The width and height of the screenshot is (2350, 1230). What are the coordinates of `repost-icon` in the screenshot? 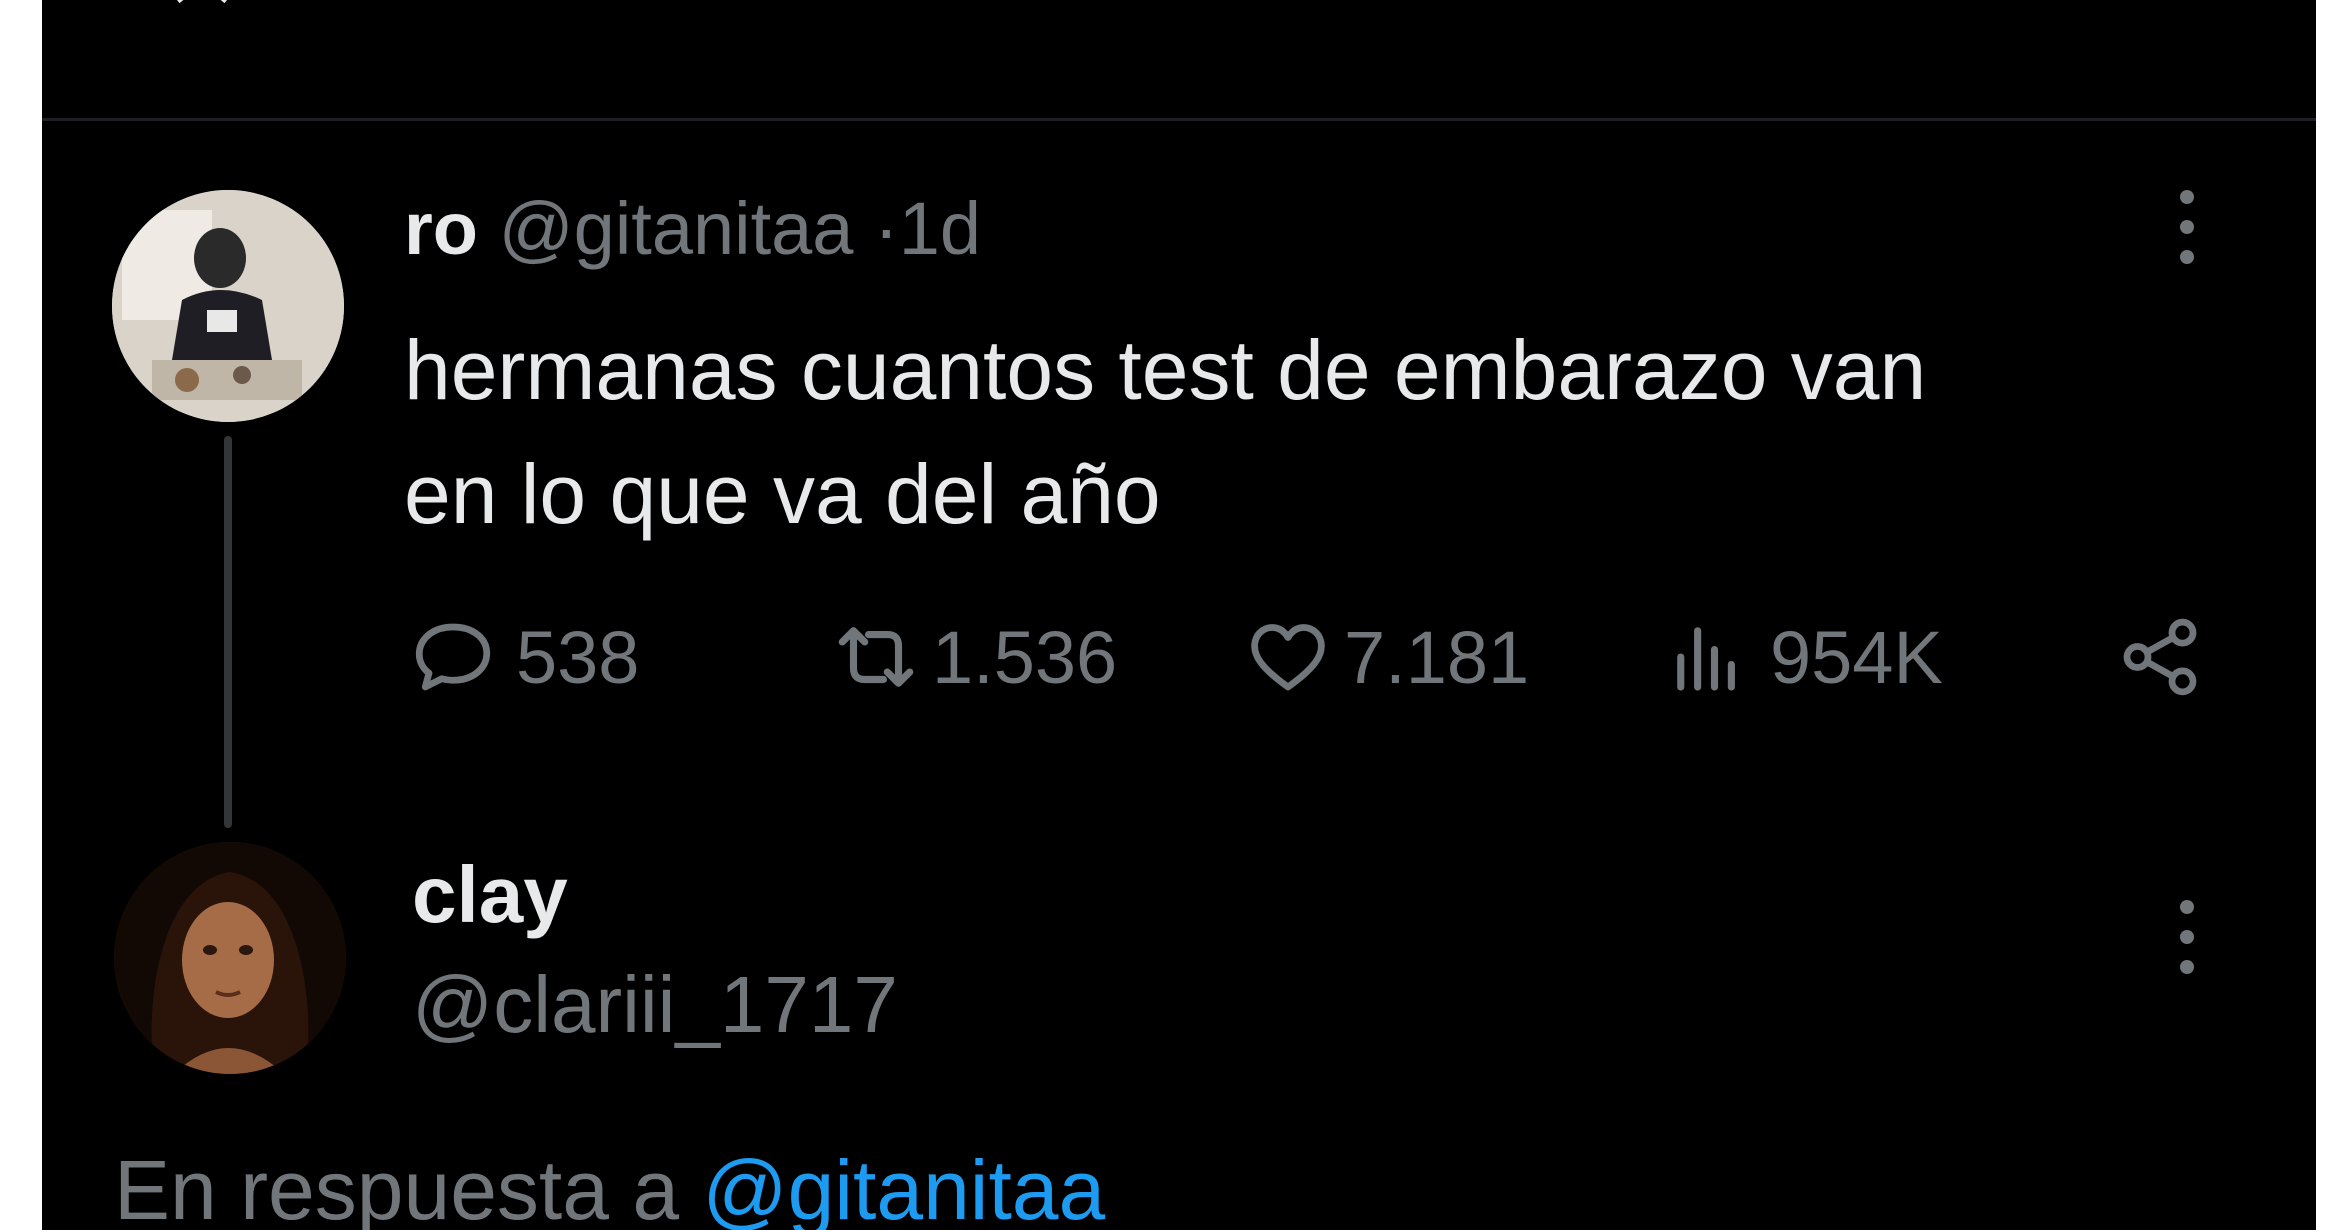 It's located at (876, 657).